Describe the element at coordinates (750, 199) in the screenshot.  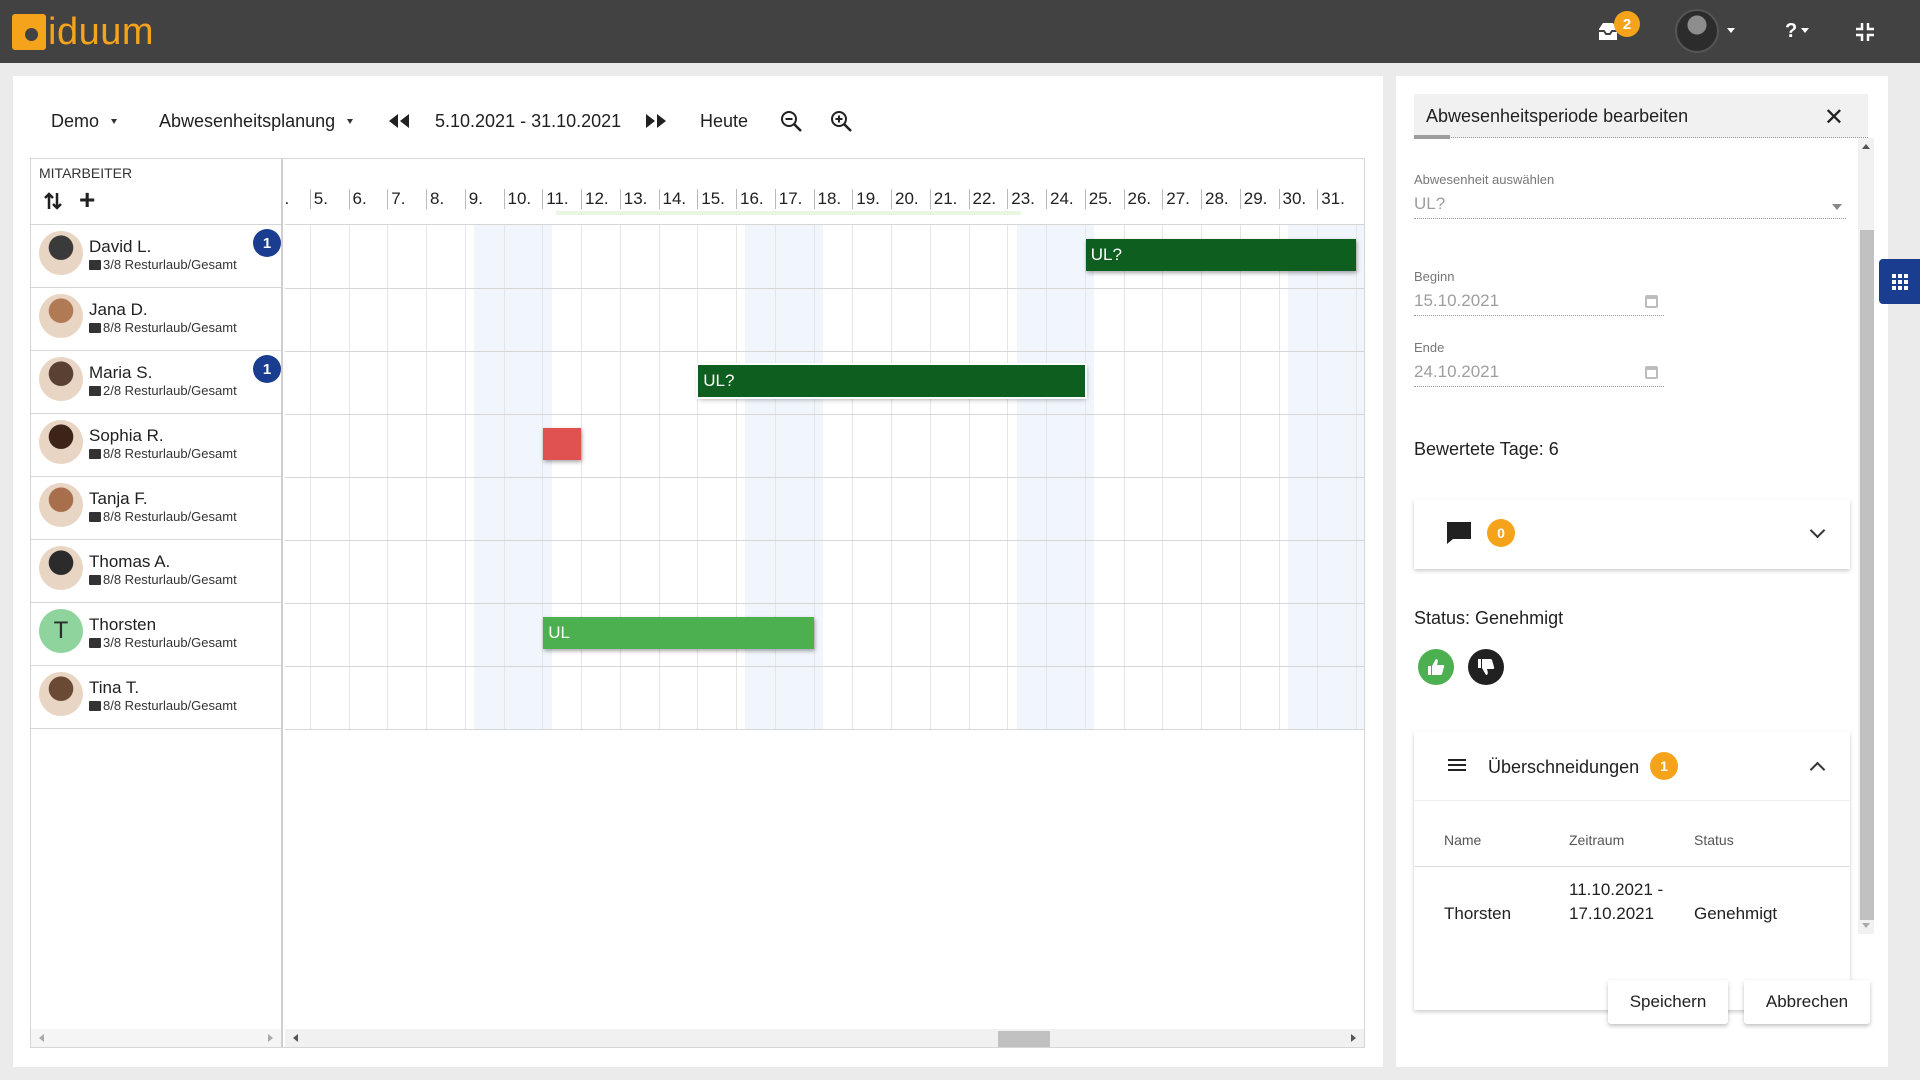
I see `day-label: 16.` at that location.